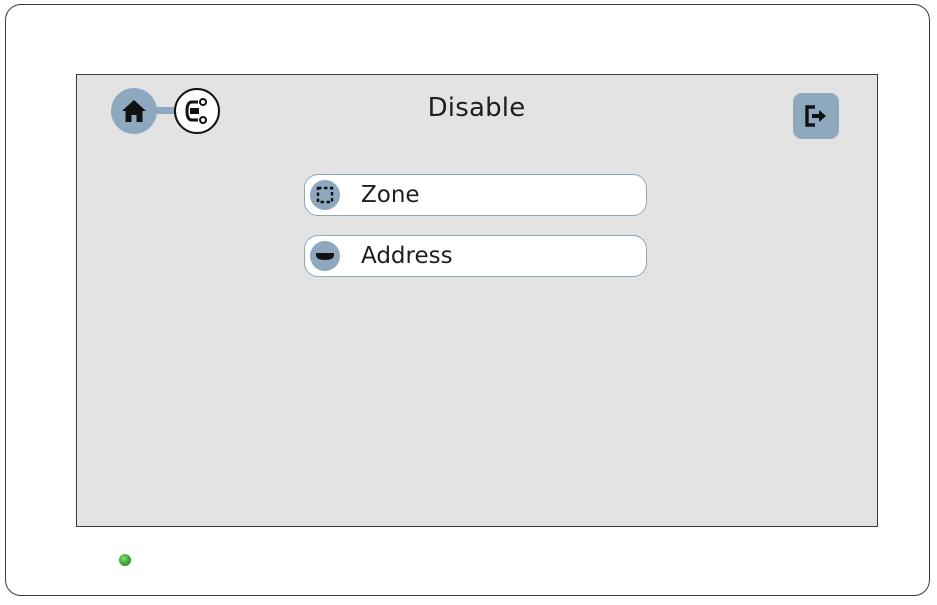  I want to click on exit-icon, so click(815, 116).